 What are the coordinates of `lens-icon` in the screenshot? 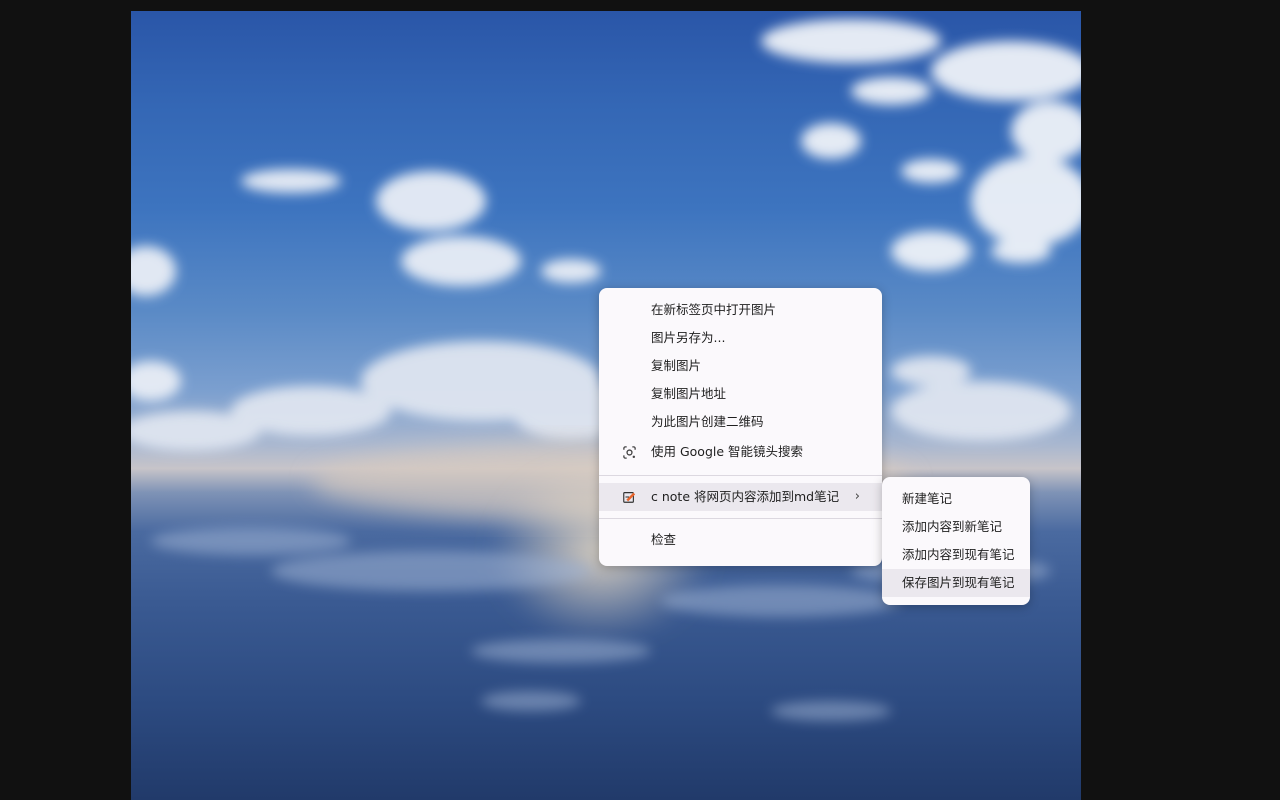 It's located at (629, 452).